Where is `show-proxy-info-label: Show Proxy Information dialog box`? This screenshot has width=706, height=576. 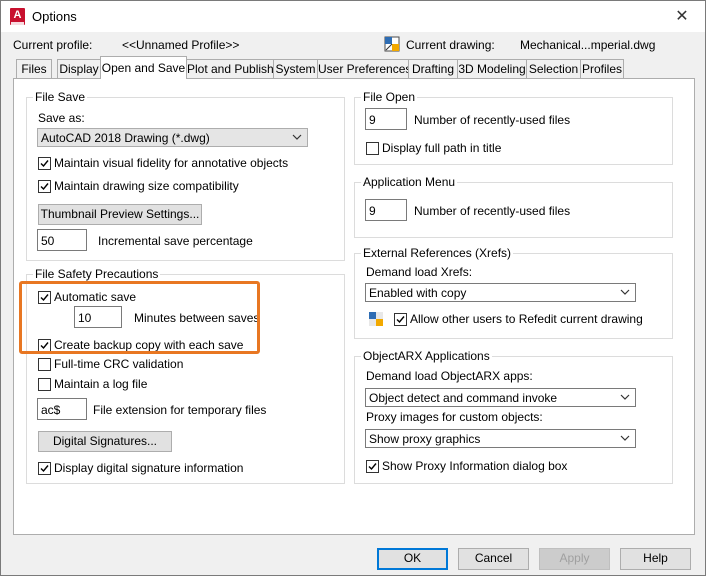 show-proxy-info-label: Show Proxy Information dialog box is located at coordinates (475, 466).